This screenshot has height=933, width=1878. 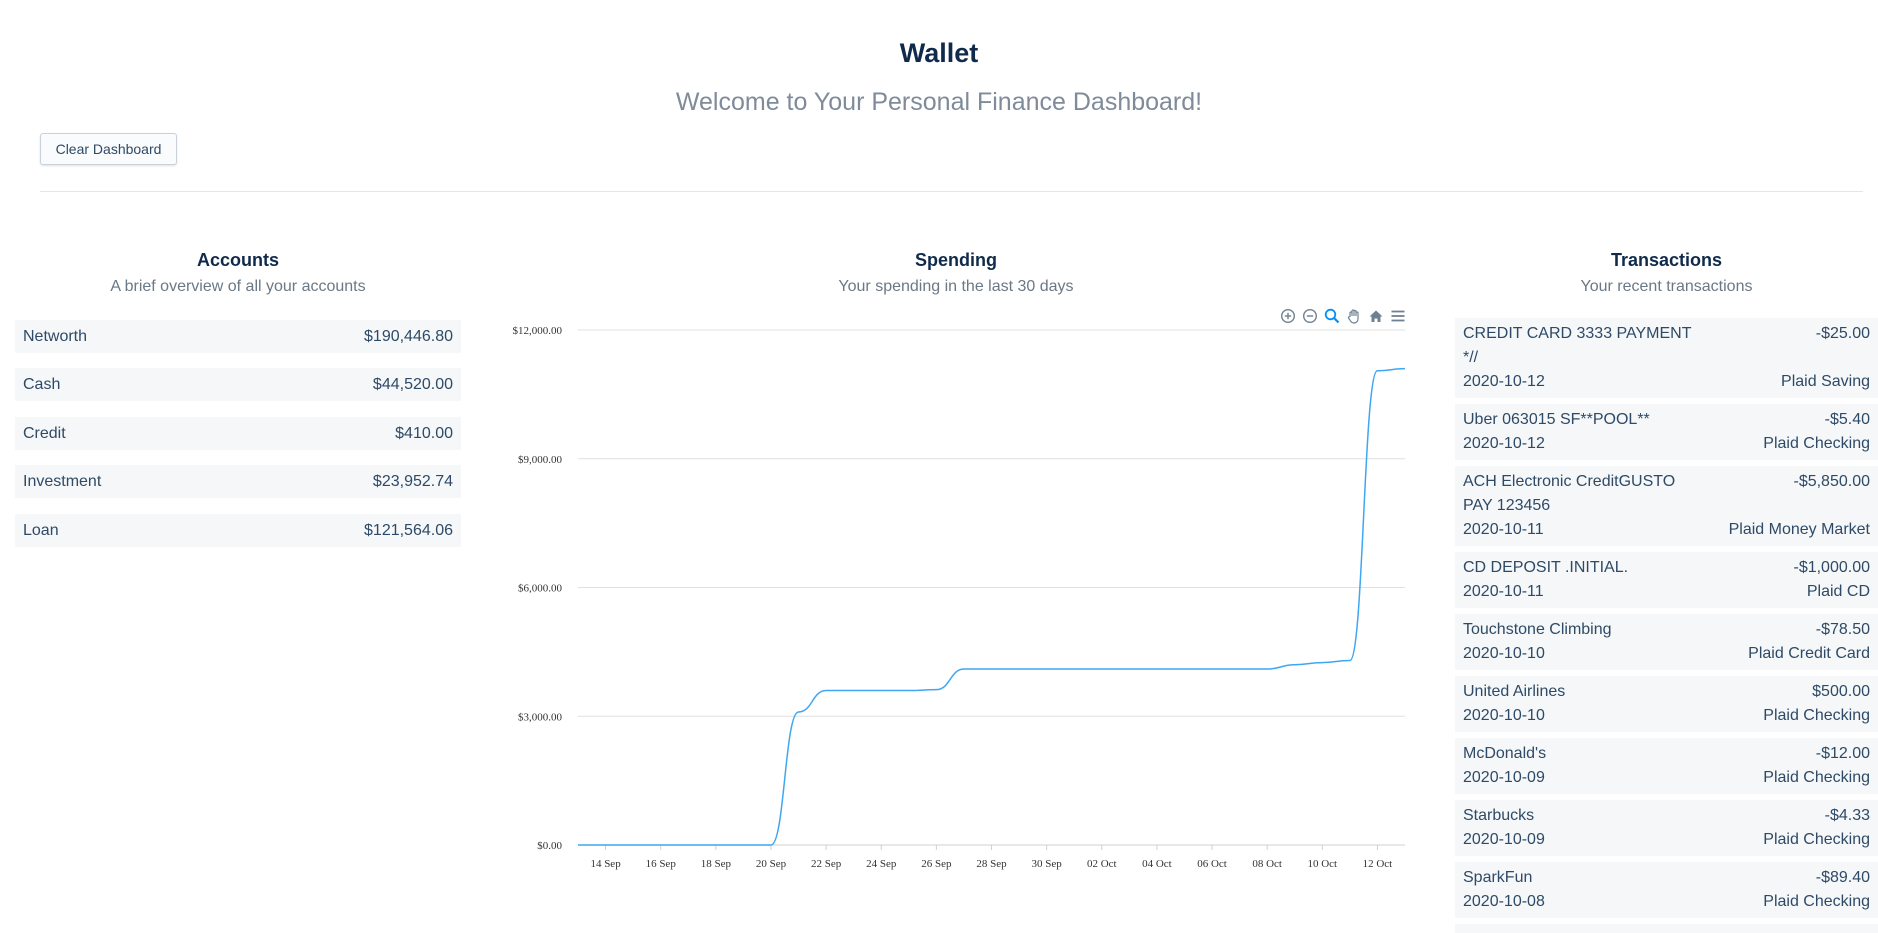 What do you see at coordinates (1842, 877) in the screenshot?
I see `transaction-amount: -$89.40` at bounding box center [1842, 877].